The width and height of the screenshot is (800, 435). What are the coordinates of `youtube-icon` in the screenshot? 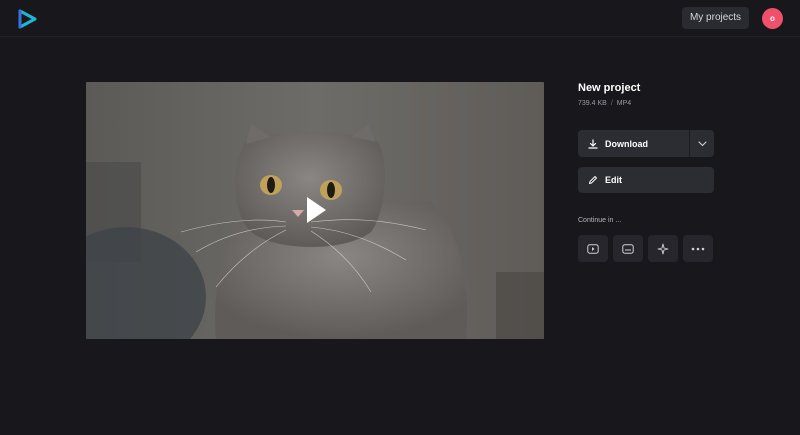 It's located at (593, 248).